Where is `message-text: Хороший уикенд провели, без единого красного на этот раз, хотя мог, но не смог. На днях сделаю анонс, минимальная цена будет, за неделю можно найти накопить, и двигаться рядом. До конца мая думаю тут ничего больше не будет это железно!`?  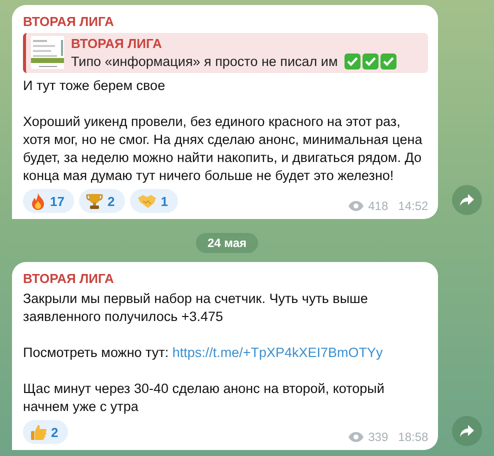 message-text: Хороший уикенд провели, без единого красного на этот раз, хотя мог, но не смог. На днях сделаю анонс, минимальная цена будет, за неделю можно найти накопить, и двигаться рядом. До конца мая думаю тут ничего больше не будет это железно! is located at coordinates (223, 149).